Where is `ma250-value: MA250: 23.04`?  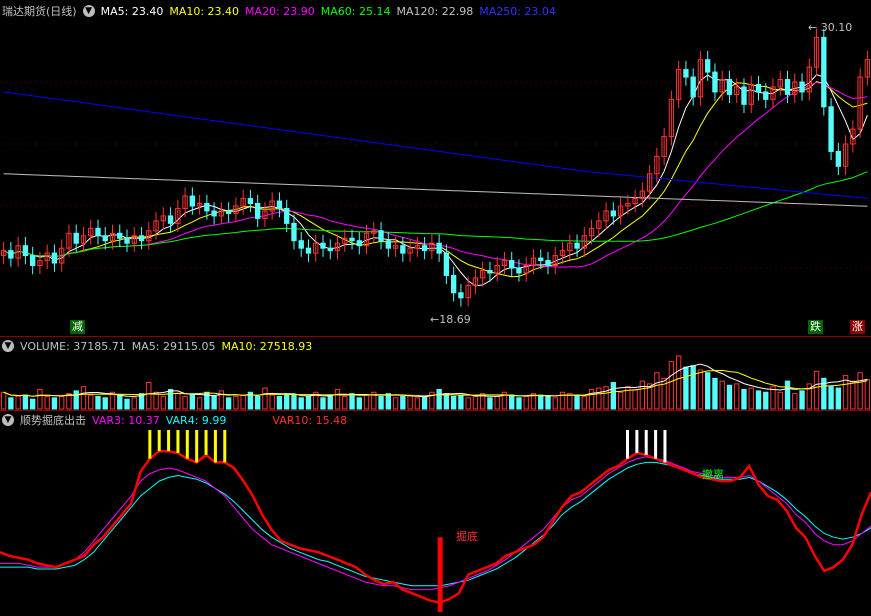
ma250-value: MA250: 23.04 is located at coordinates (517, 11).